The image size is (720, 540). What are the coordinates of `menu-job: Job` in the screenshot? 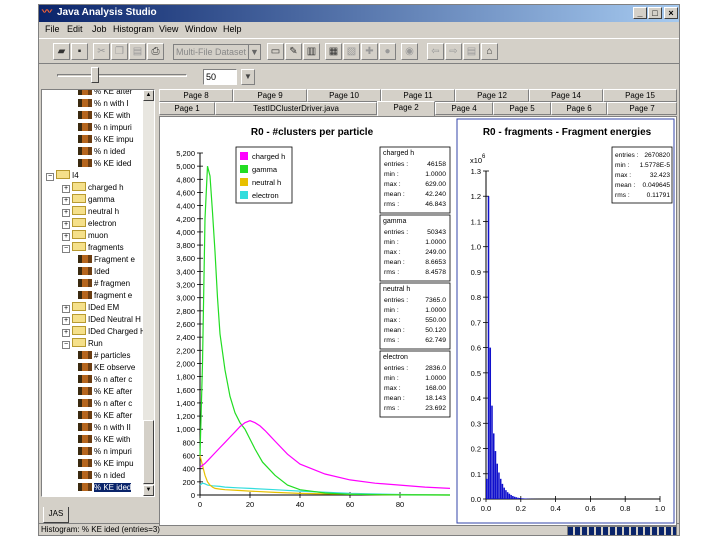 It's located at (99, 29).